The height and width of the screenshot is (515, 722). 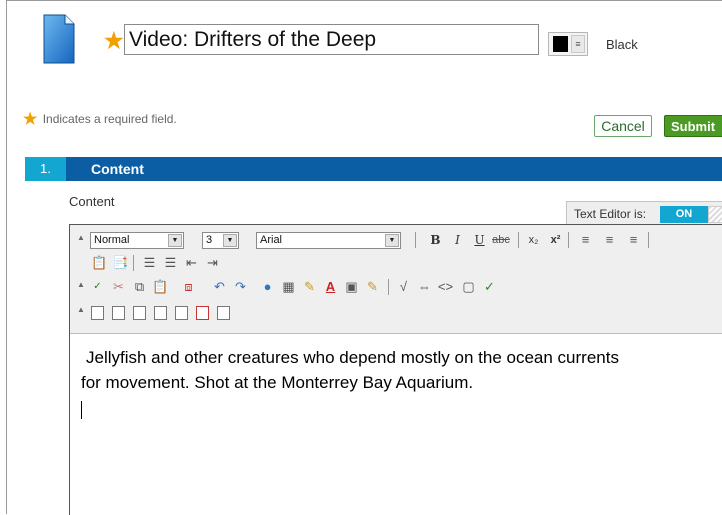 I want to click on toolbar-row-2: 📋 📑 ☰ ☰ ⇤ ⇥, so click(x=396, y=262).